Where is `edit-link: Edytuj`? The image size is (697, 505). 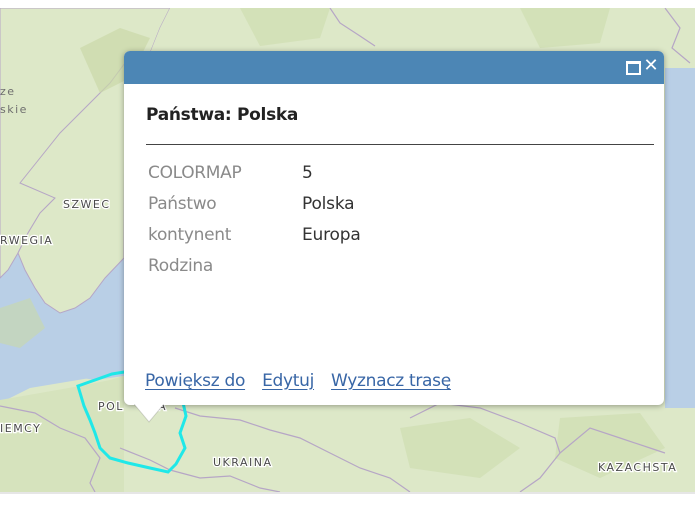
edit-link: Edytuj is located at coordinates (288, 381).